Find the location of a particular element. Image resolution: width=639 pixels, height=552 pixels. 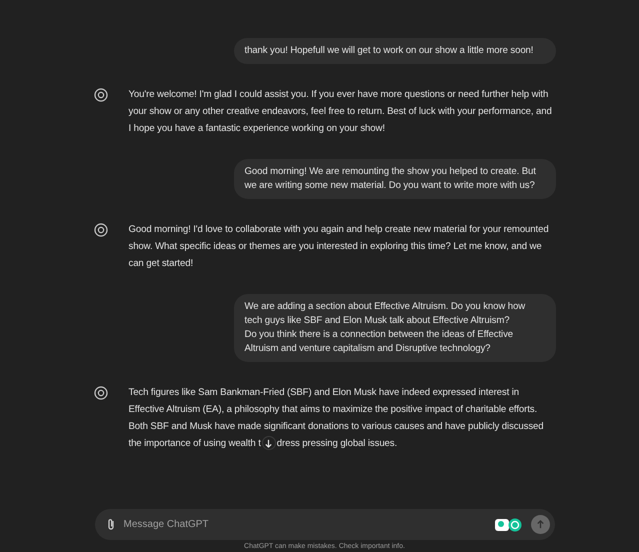

scroll-down-button is located at coordinates (269, 443).